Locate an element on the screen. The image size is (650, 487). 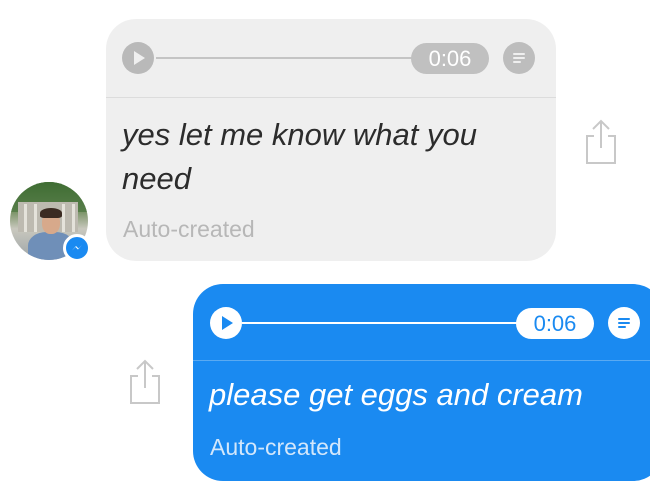
outgoing-auto-created-label: Auto-created is located at coordinates (276, 447).